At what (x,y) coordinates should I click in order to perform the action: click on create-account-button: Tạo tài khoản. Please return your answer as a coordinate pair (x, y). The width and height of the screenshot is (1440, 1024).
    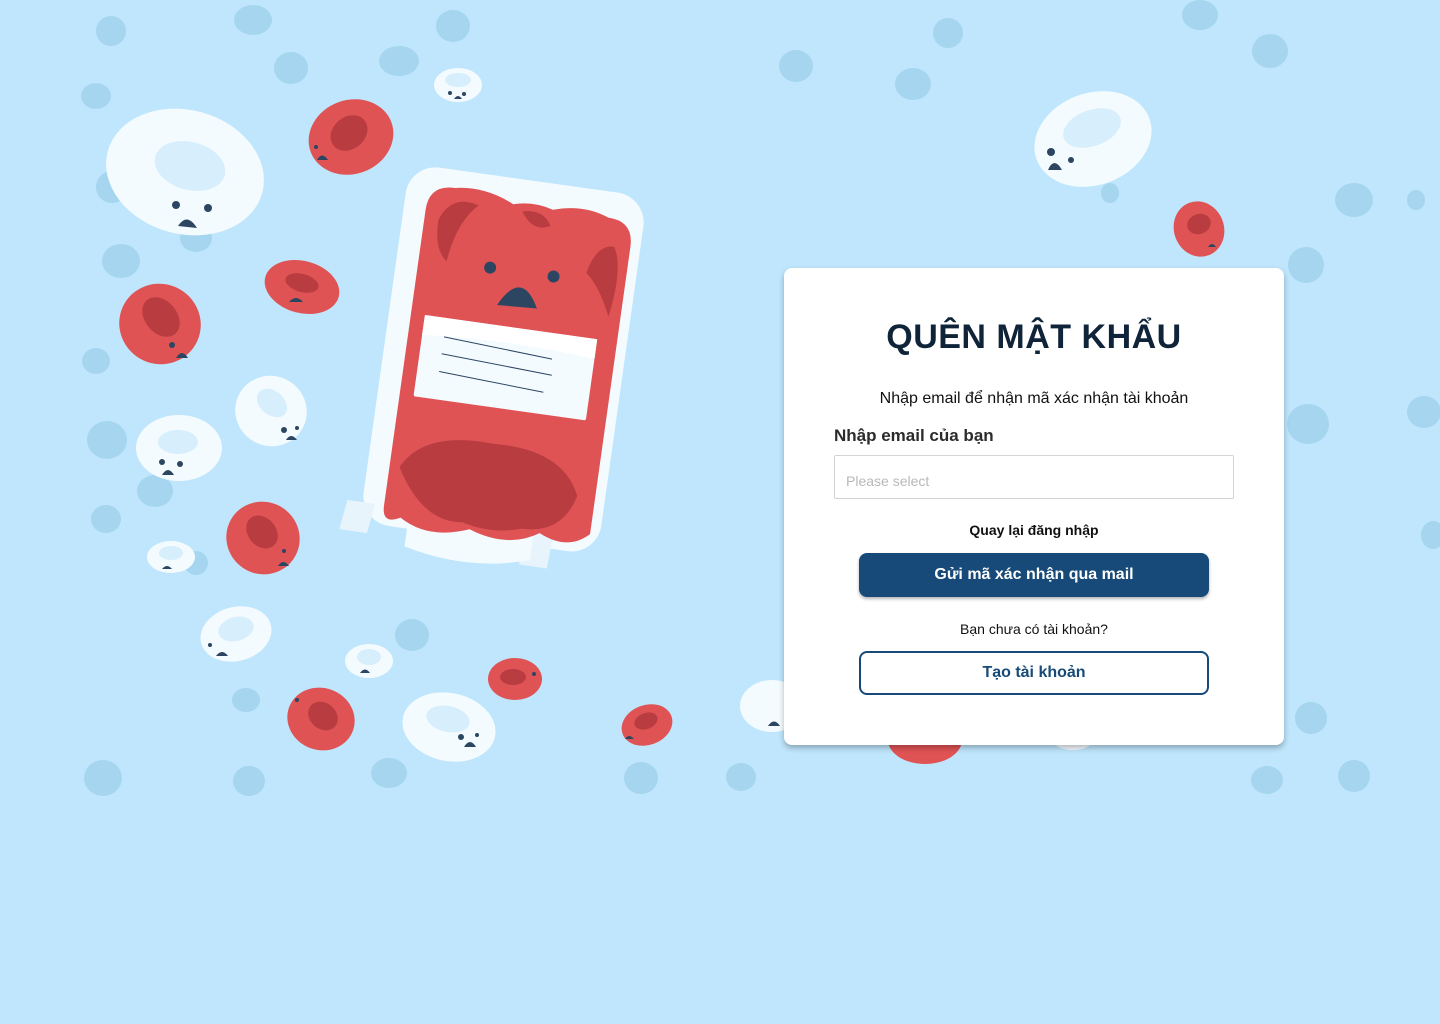
    Looking at the image, I should click on (1034, 673).